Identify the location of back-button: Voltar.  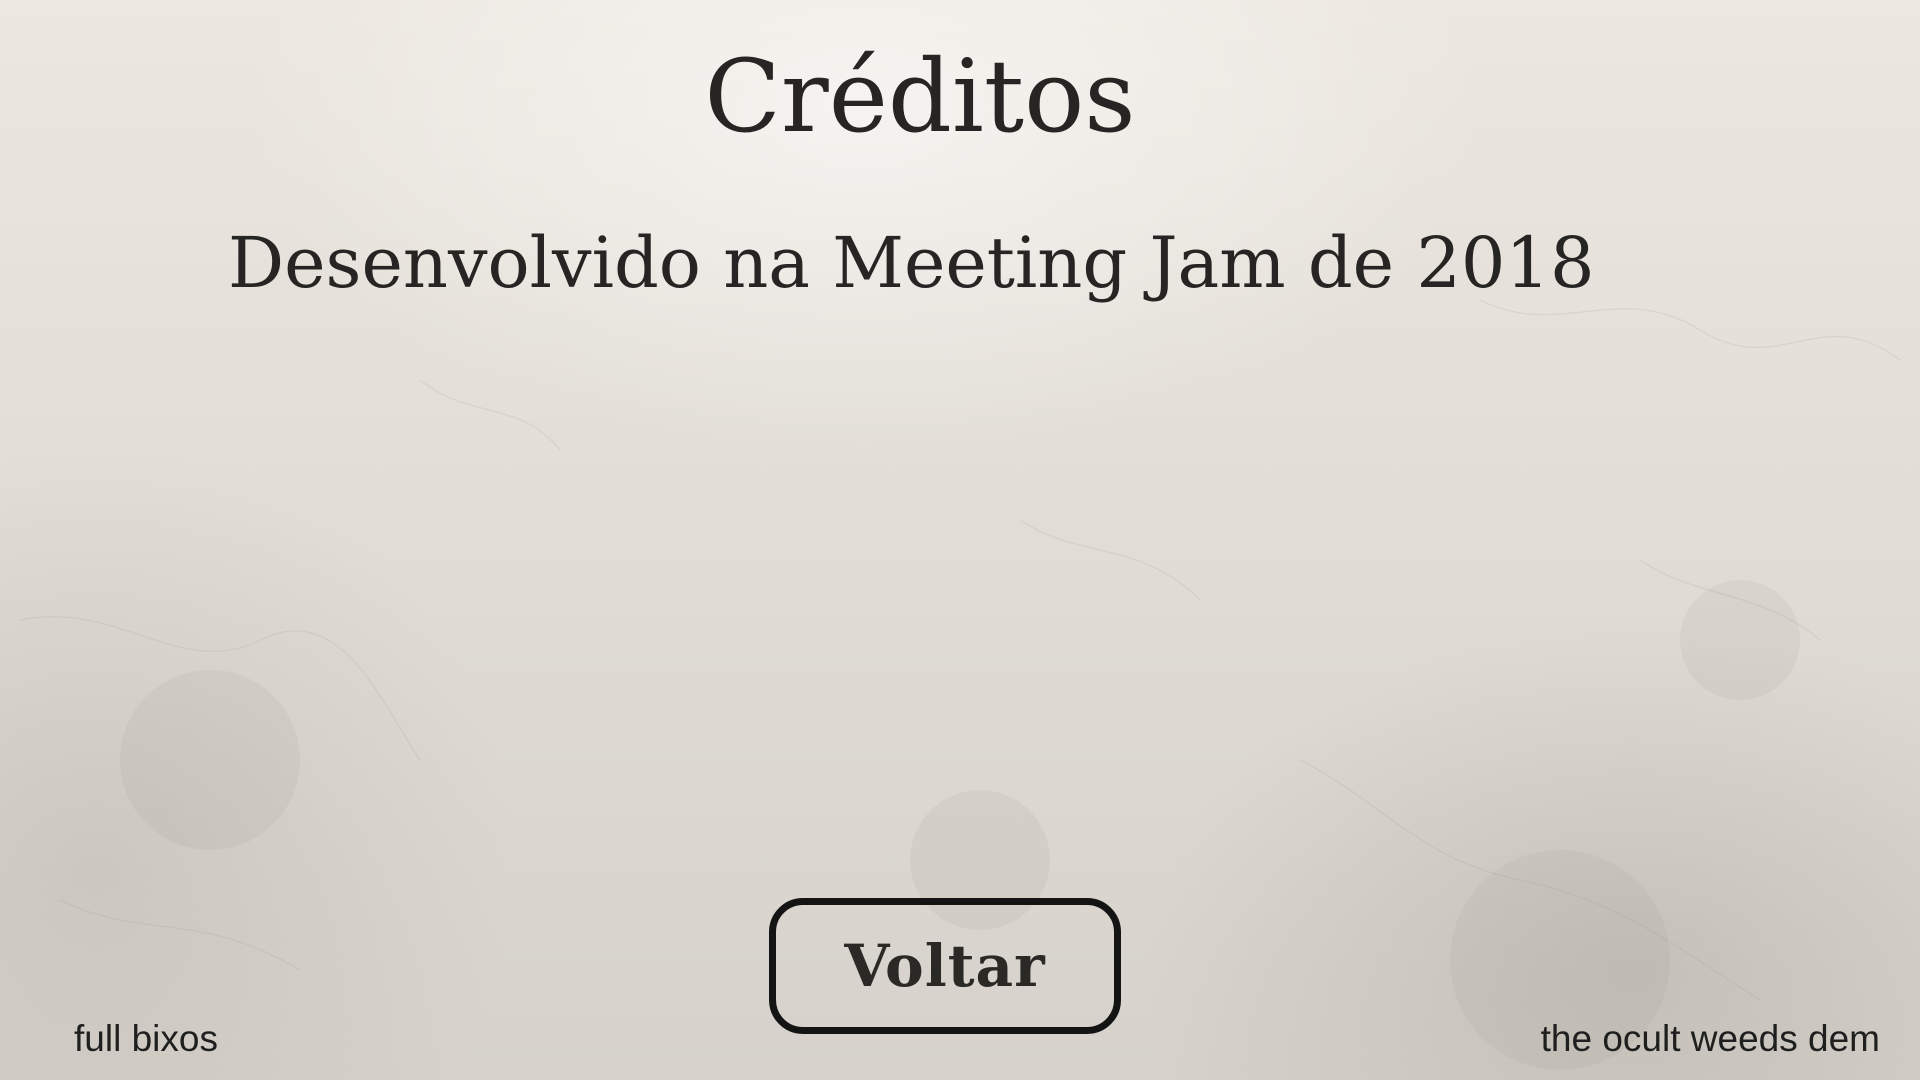
(945, 966).